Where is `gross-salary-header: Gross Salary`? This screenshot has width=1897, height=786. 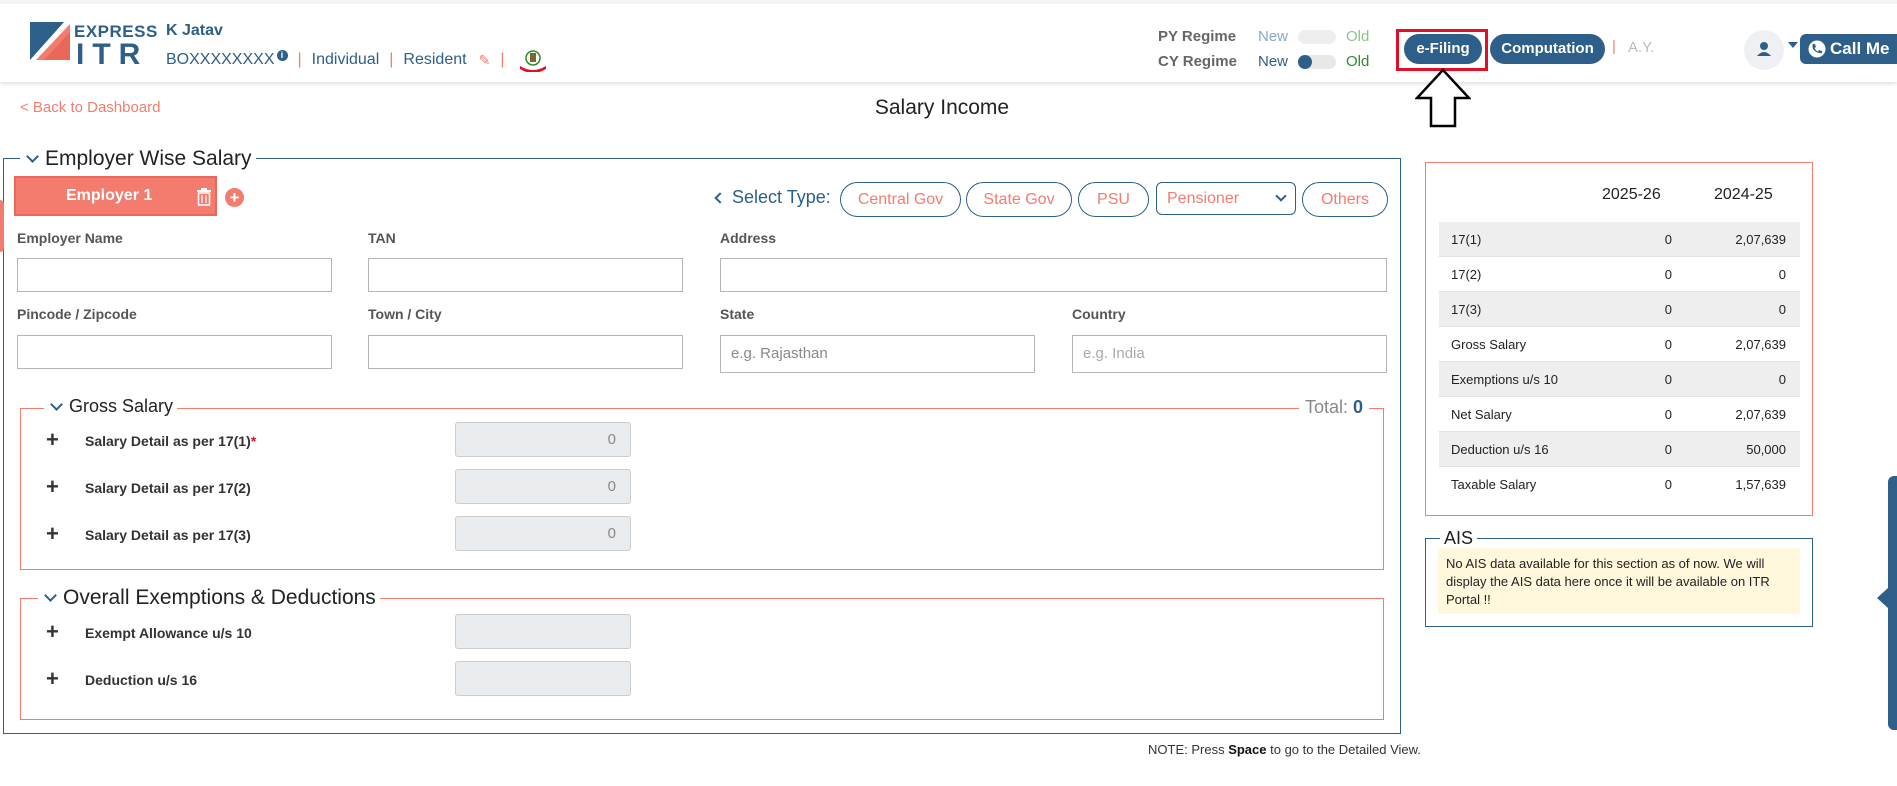
gross-salary-header: Gross Salary is located at coordinates (111, 406).